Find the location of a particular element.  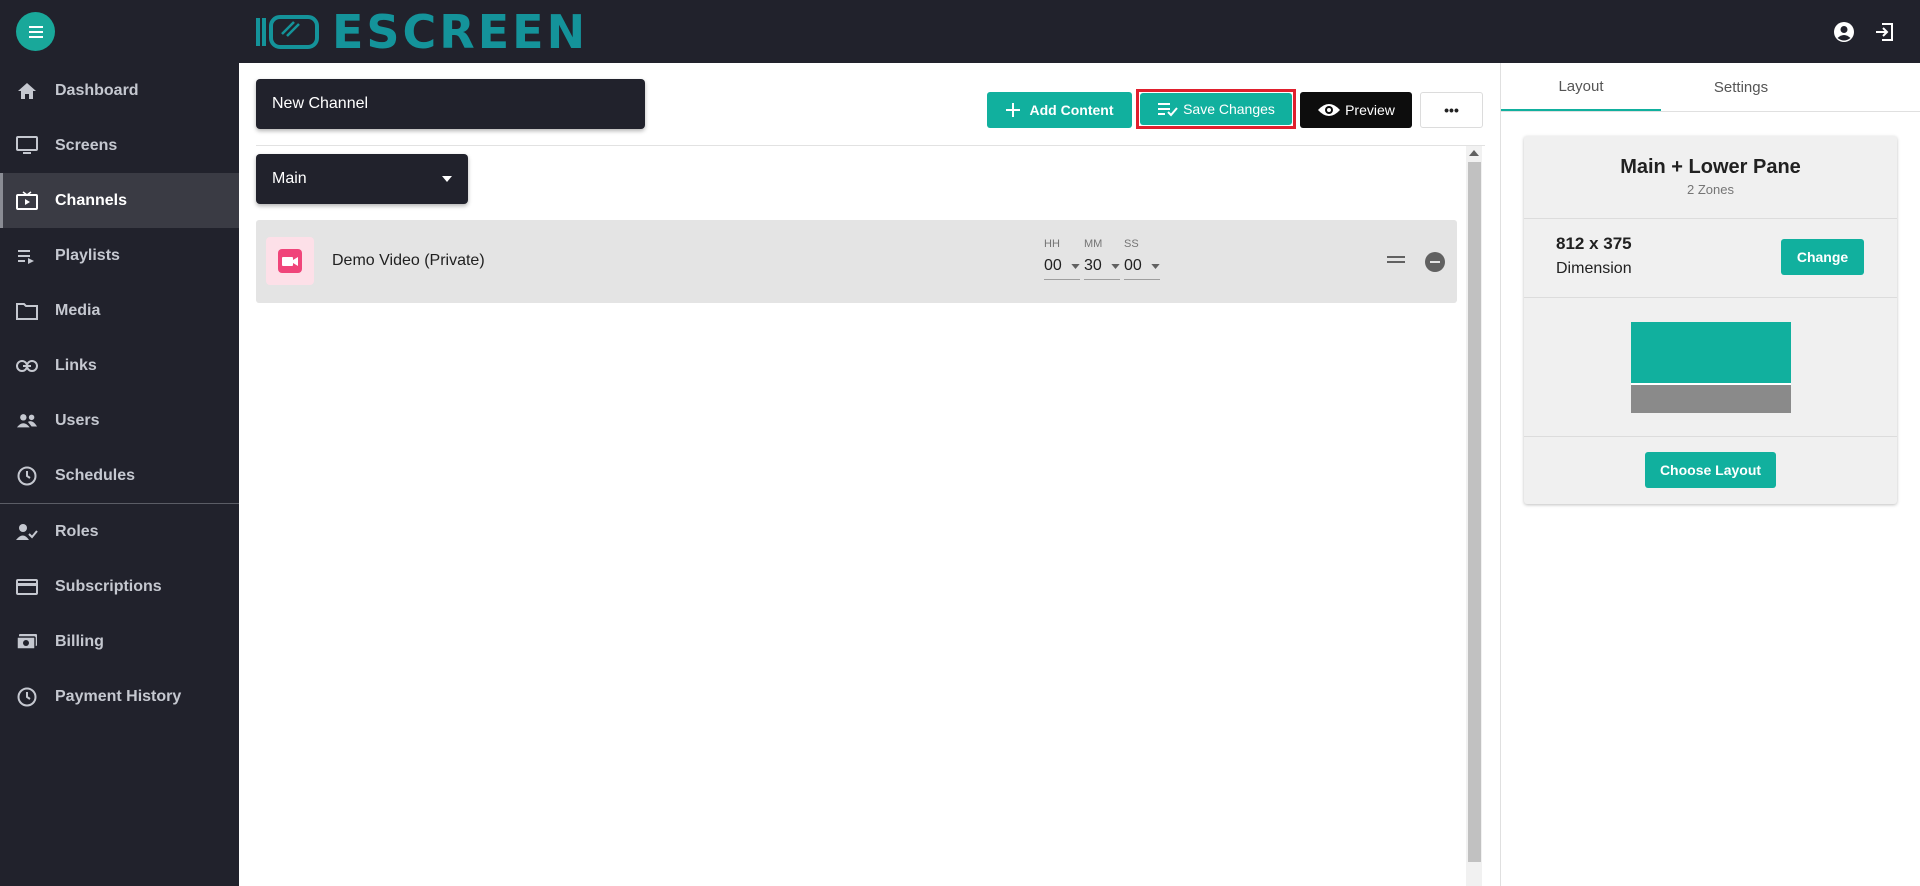

sidebar-item-dashboard: Dashboard is located at coordinates (119, 90).